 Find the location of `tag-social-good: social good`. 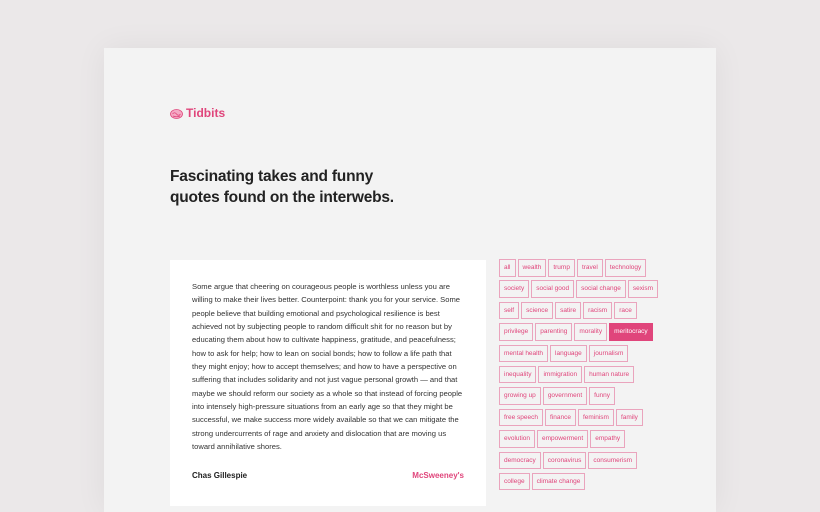

tag-social-good: social good is located at coordinates (553, 289).